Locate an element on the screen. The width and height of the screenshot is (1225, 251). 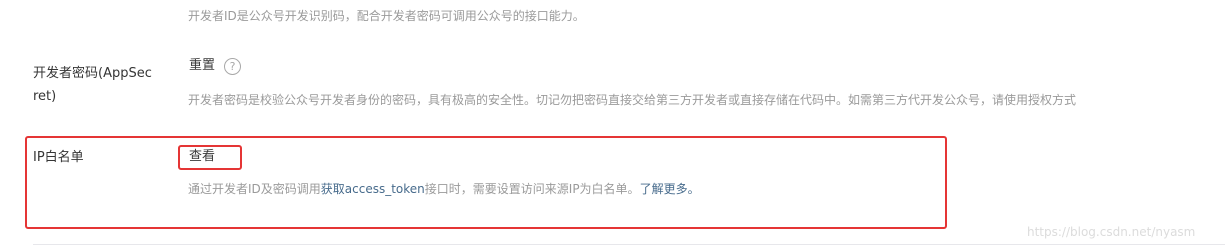
description-prefix: 通过开发者ID及密码调用 is located at coordinates (254, 189).